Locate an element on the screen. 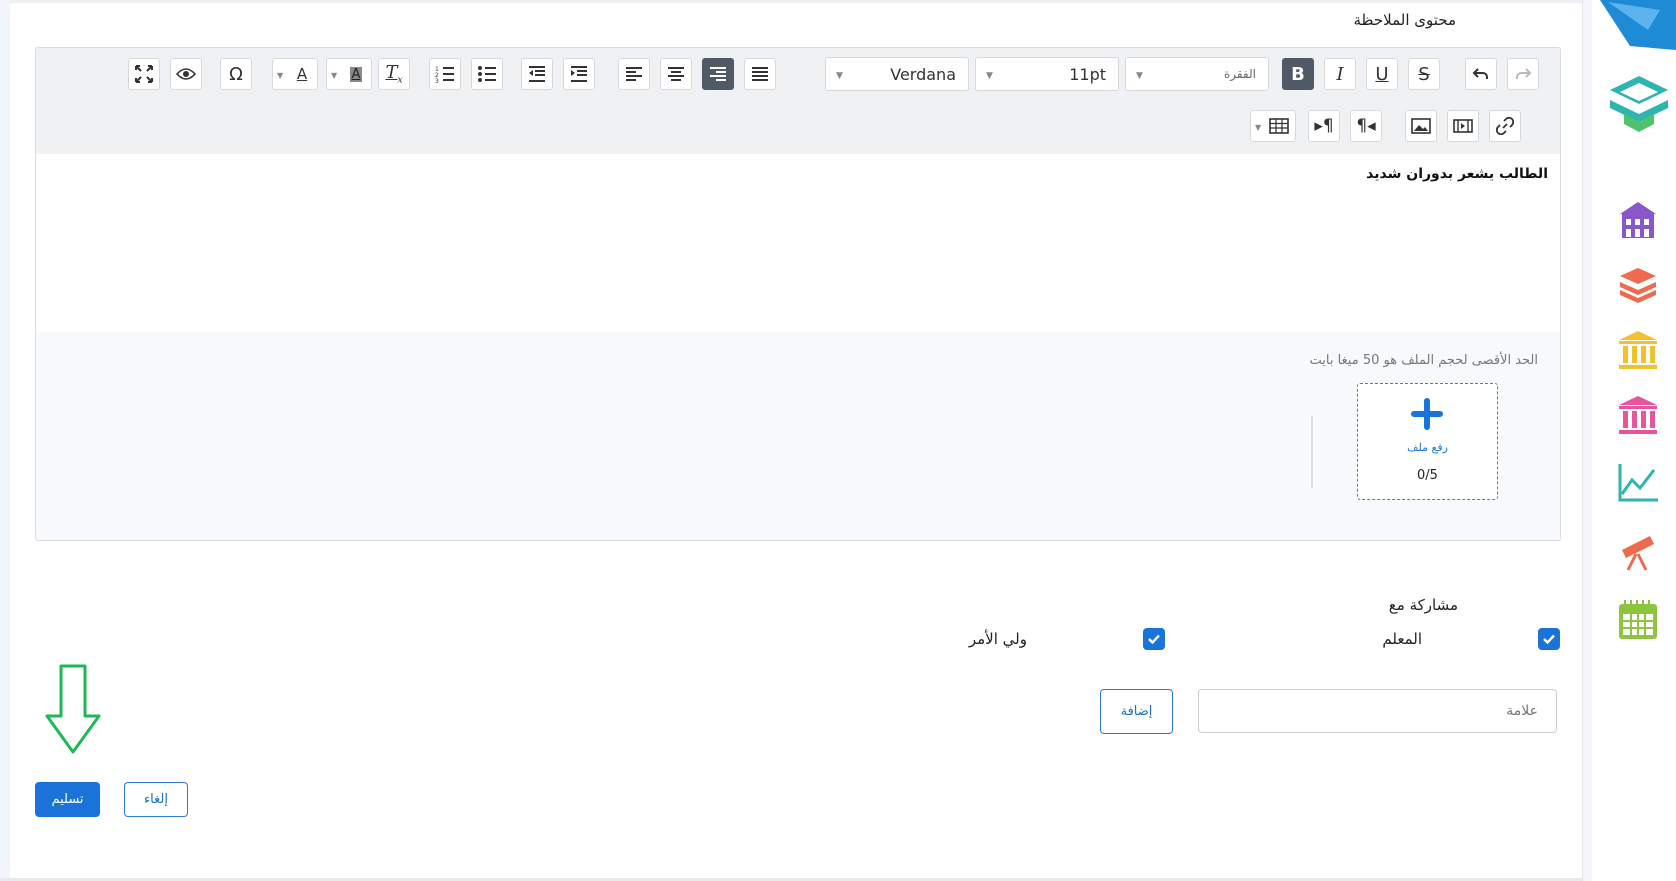 The width and height of the screenshot is (1676, 881). background-color-button: ▼ A is located at coordinates (349, 74).